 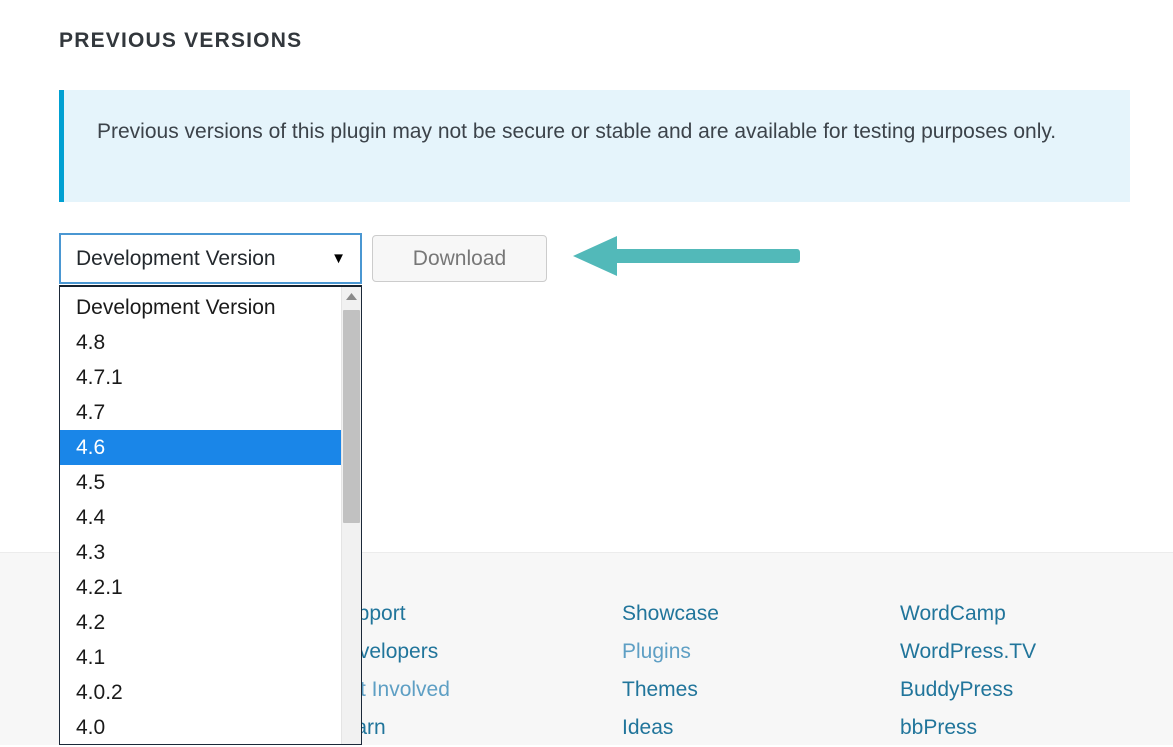 I want to click on footer-link-wordcamp: WordCamp, so click(x=968, y=614).